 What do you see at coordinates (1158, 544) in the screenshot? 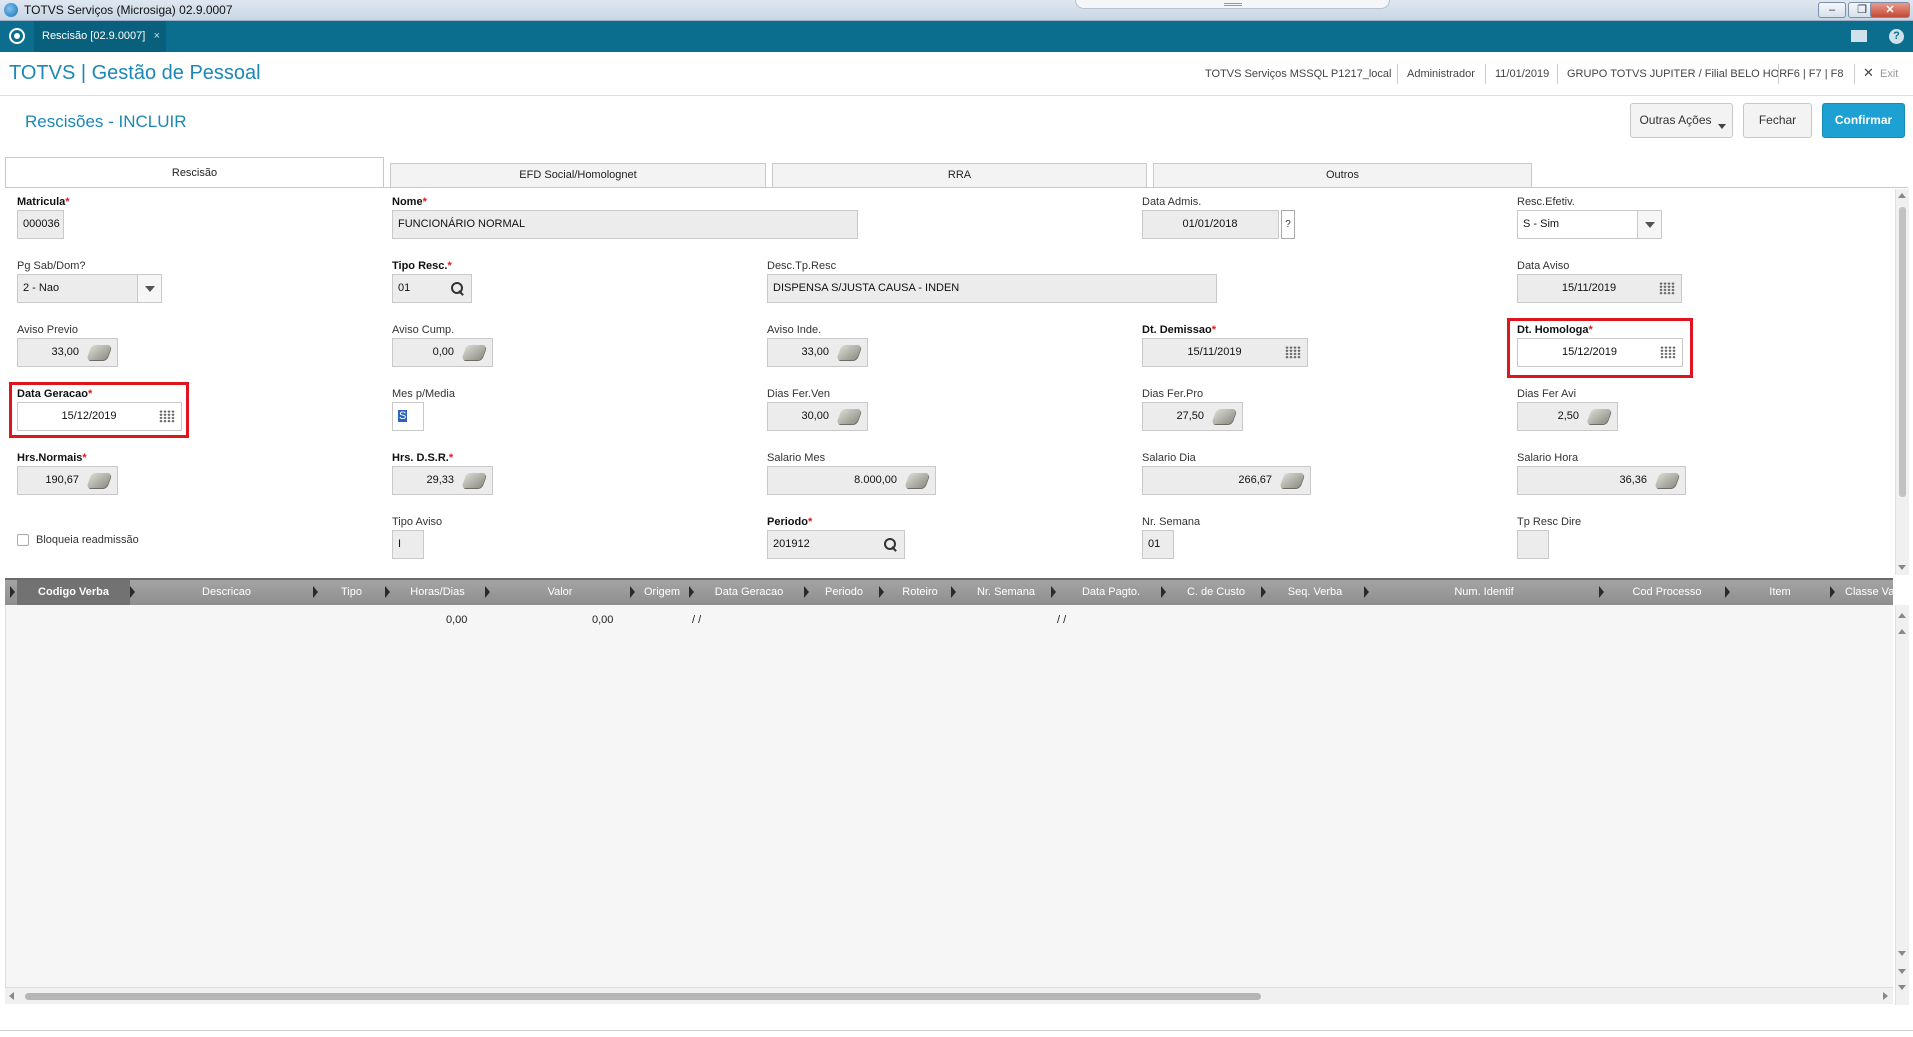
I see `nr-semana-field: 01` at bounding box center [1158, 544].